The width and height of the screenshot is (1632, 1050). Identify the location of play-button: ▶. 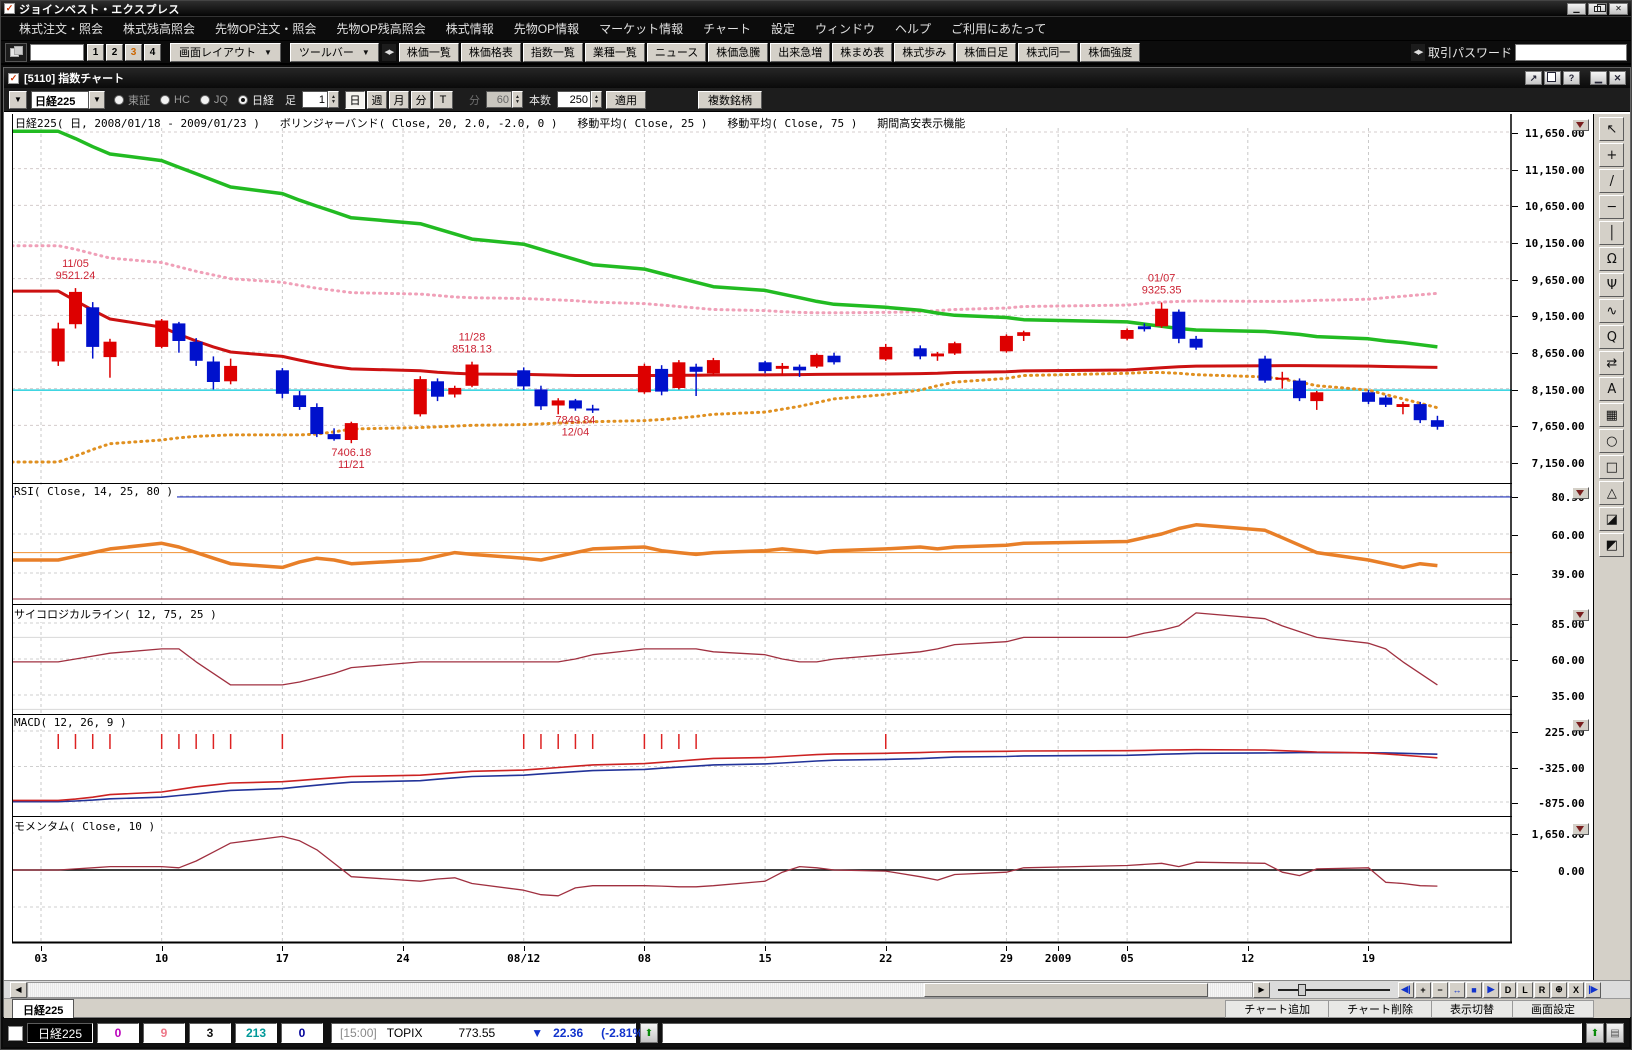
(1491, 989).